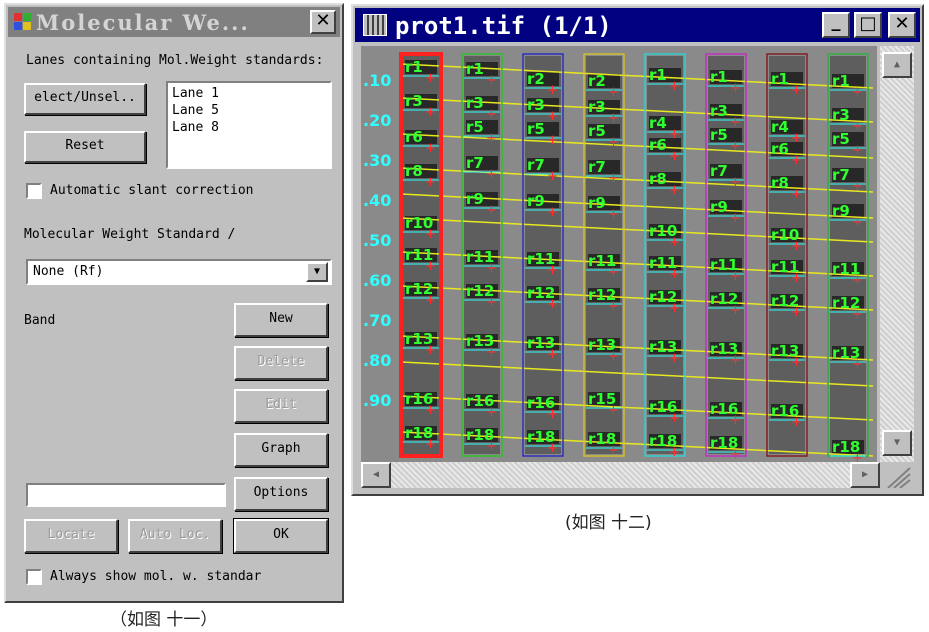 Image resolution: width=929 pixels, height=632 pixels. I want to click on lanes-listbox: Lane 1 Lane 5 Lane 8, so click(249, 125).